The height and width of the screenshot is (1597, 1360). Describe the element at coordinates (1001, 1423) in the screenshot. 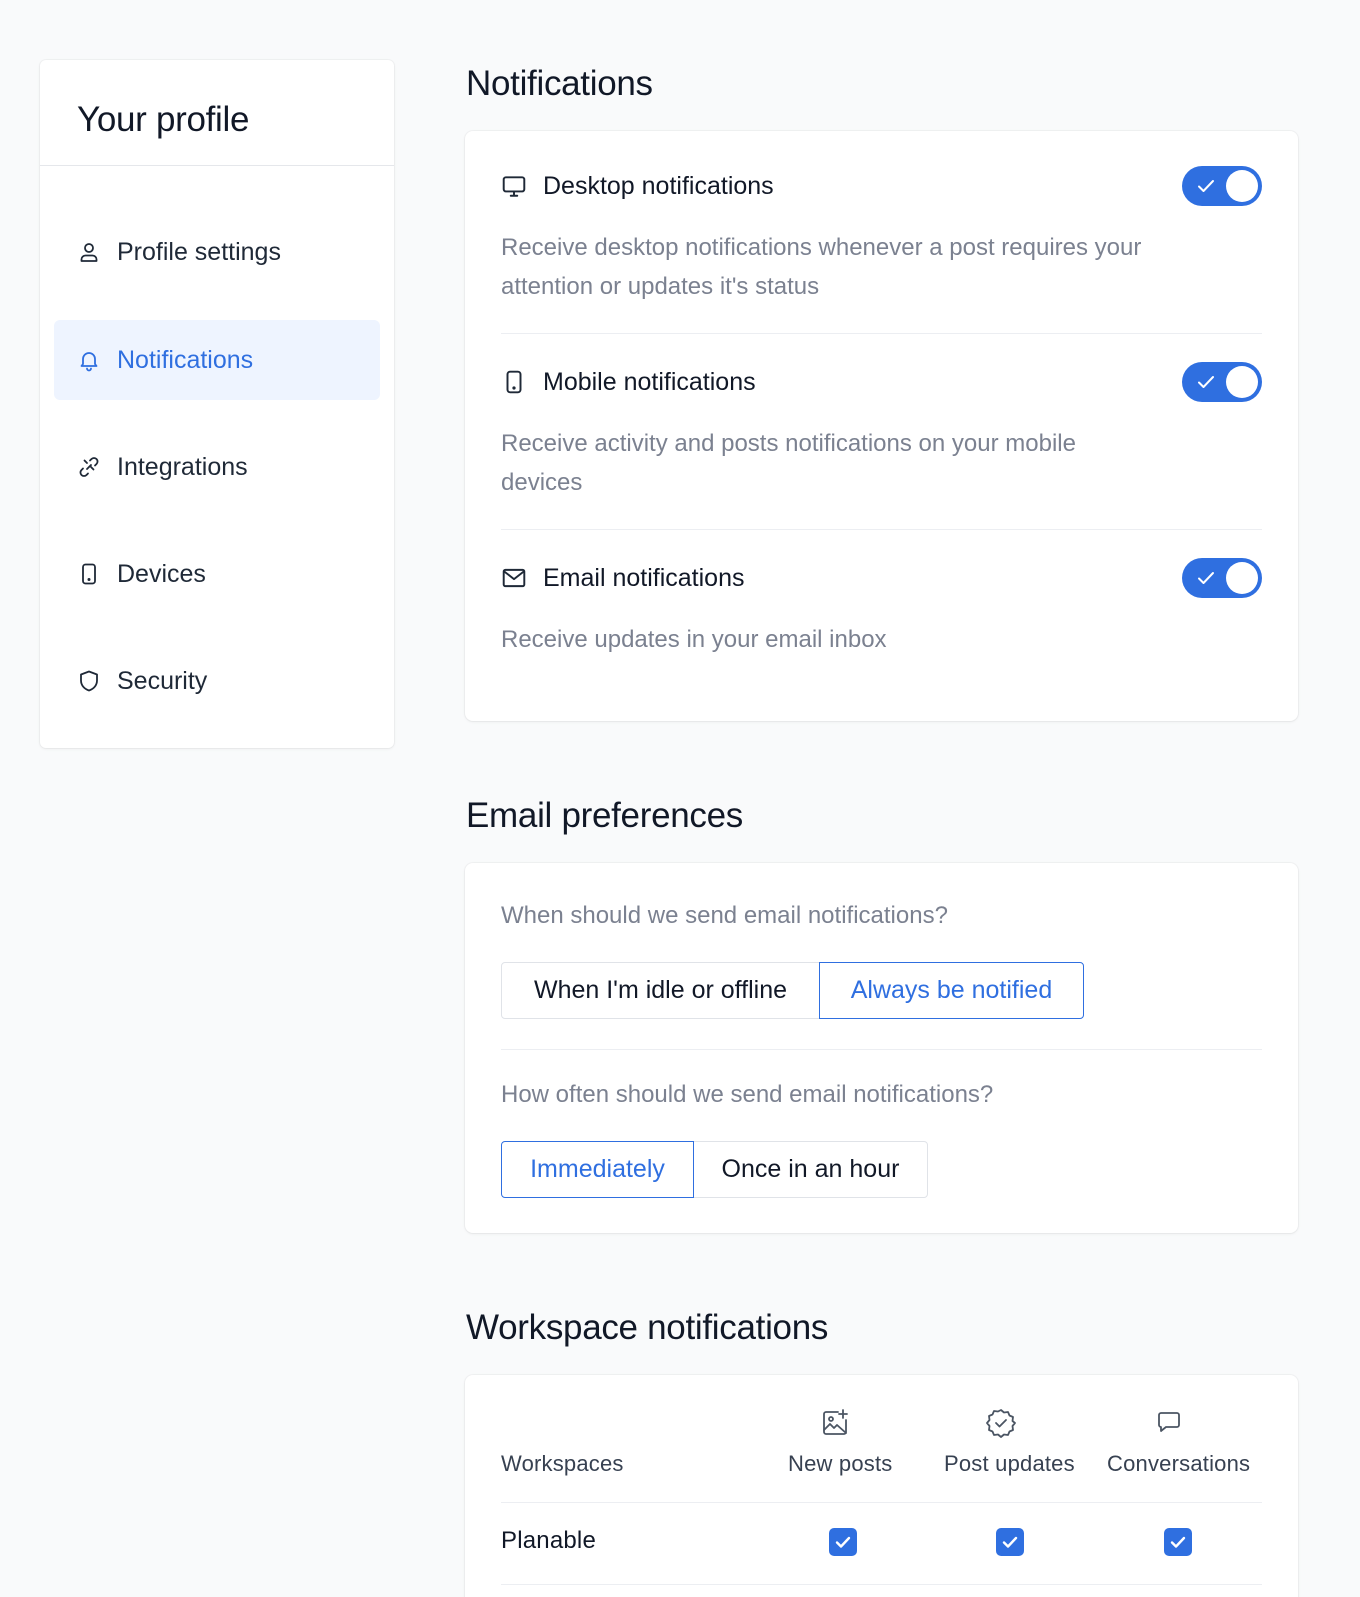

I see `badge-check-icon` at that location.